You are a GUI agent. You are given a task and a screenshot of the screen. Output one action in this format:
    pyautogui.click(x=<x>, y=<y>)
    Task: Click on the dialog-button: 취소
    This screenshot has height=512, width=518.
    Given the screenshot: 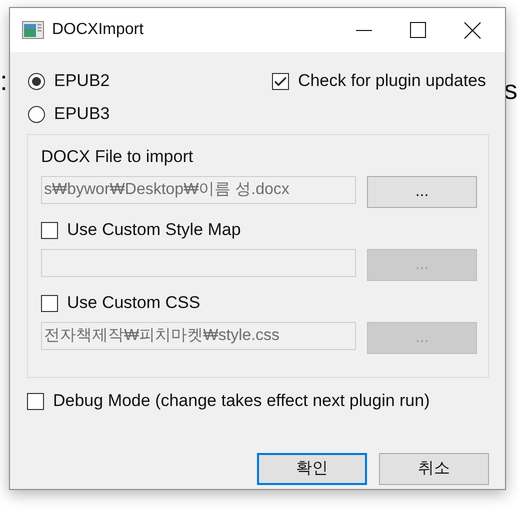 What is the action you would take?
    pyautogui.click(x=434, y=468)
    